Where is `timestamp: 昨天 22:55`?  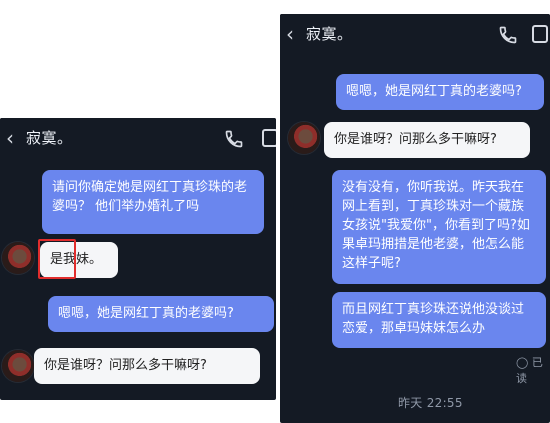
timestamp: 昨天 22:55 is located at coordinates (430, 403).